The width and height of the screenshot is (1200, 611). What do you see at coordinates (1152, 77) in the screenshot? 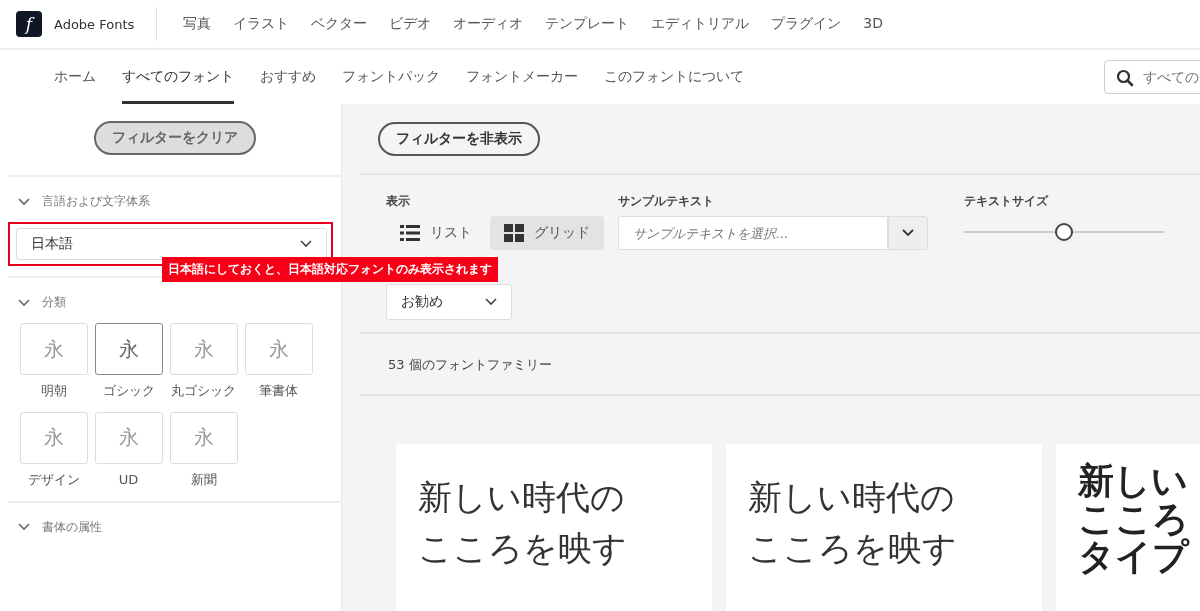
I see `search-field: すべての` at bounding box center [1152, 77].